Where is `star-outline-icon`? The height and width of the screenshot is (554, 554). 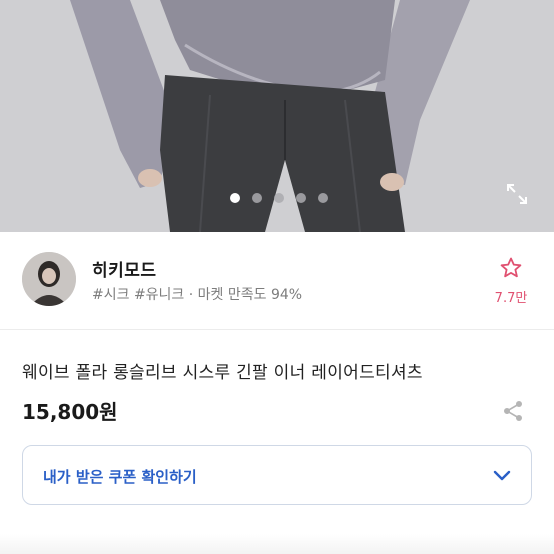 star-outline-icon is located at coordinates (511, 267).